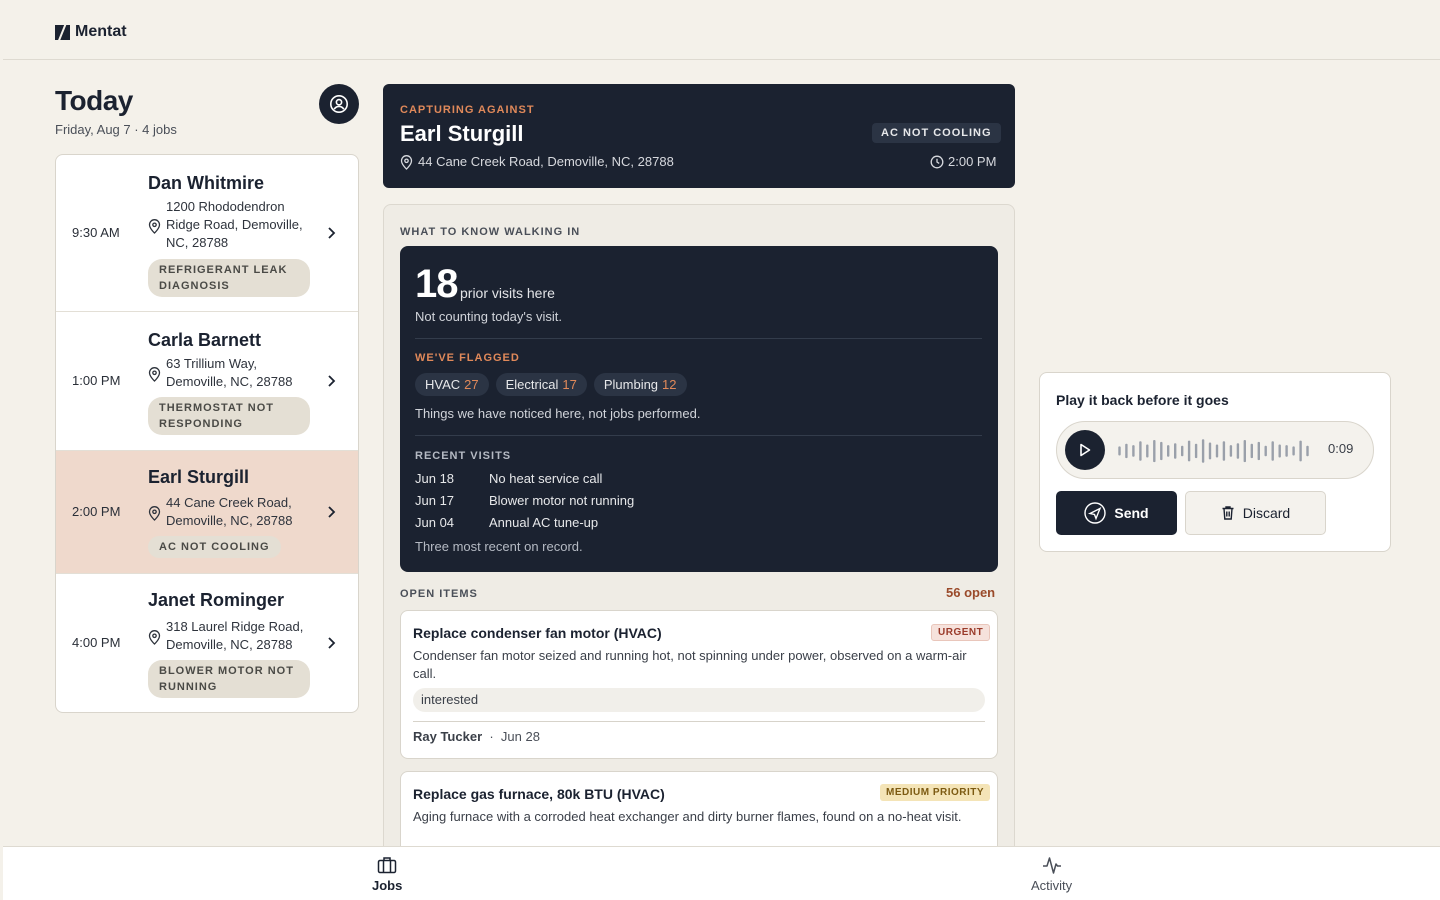  What do you see at coordinates (1052, 885) in the screenshot?
I see `tab-label: Activity` at bounding box center [1052, 885].